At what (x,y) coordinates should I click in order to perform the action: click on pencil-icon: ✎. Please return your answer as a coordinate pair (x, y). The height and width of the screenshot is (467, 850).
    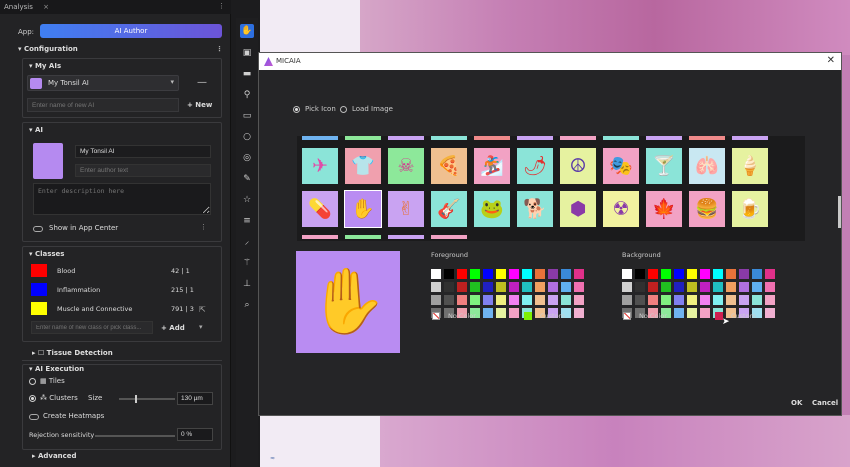
    Looking at the image, I should click on (247, 179).